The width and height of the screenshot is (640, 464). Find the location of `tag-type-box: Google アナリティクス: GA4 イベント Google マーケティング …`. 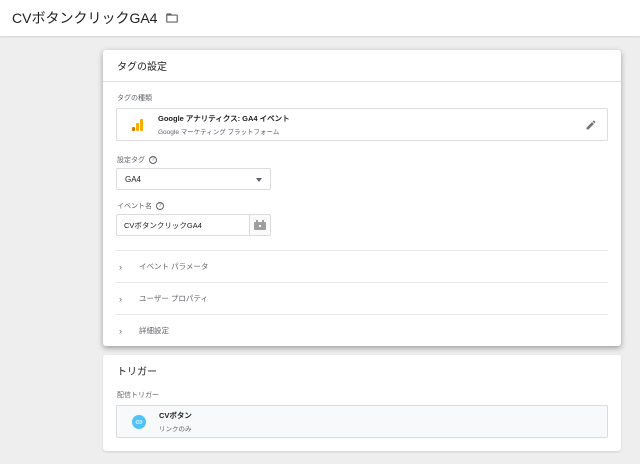

tag-type-box: Google アナリティクス: GA4 イベント Google マーケティング … is located at coordinates (362, 124).